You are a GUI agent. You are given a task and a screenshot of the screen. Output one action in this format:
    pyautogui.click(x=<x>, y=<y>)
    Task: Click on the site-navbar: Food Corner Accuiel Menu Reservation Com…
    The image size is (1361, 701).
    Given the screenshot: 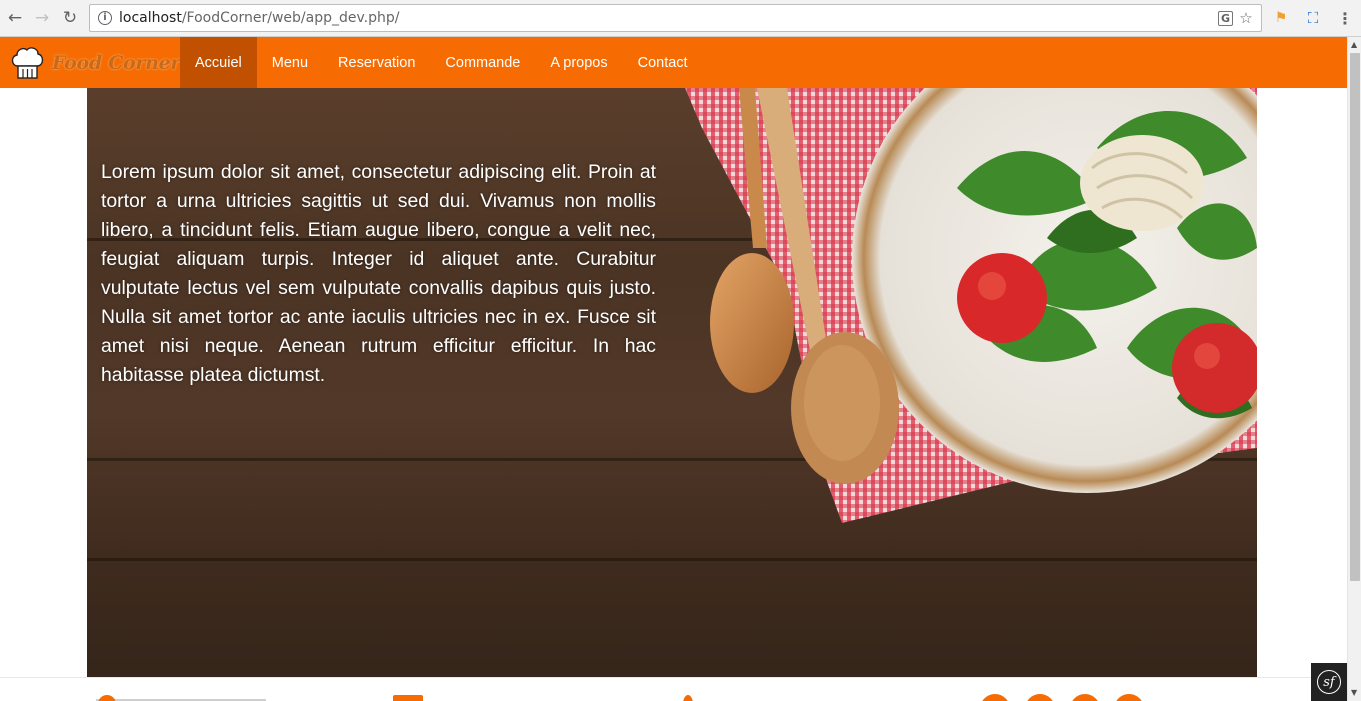 What is the action you would take?
    pyautogui.click(x=673, y=62)
    